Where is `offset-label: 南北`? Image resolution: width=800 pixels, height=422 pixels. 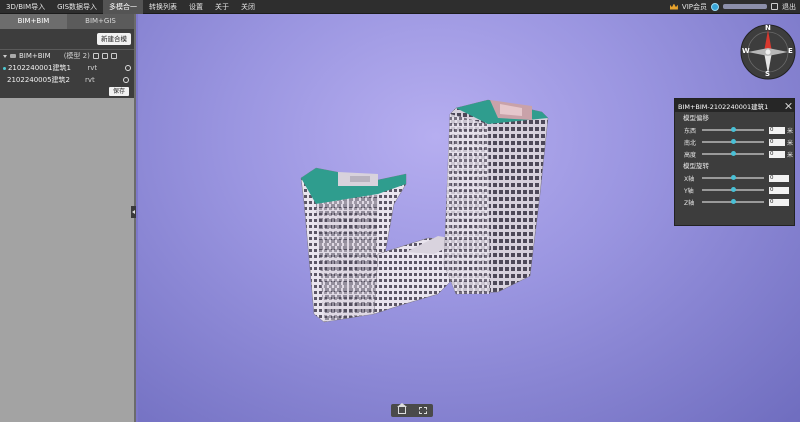 offset-label: 南北 is located at coordinates (690, 143).